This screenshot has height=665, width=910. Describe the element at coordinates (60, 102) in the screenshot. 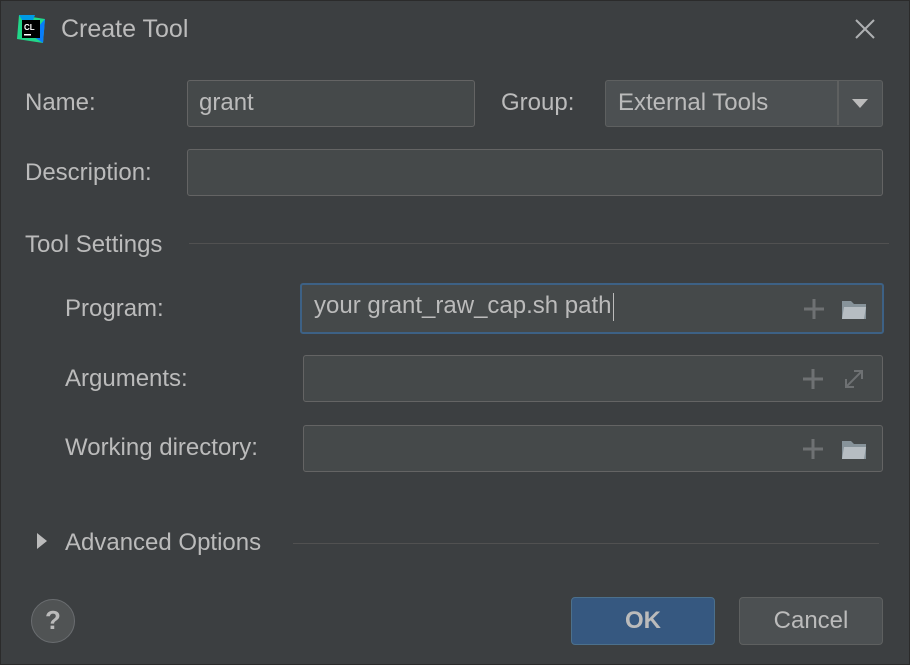

I see `name-label: Name:` at that location.